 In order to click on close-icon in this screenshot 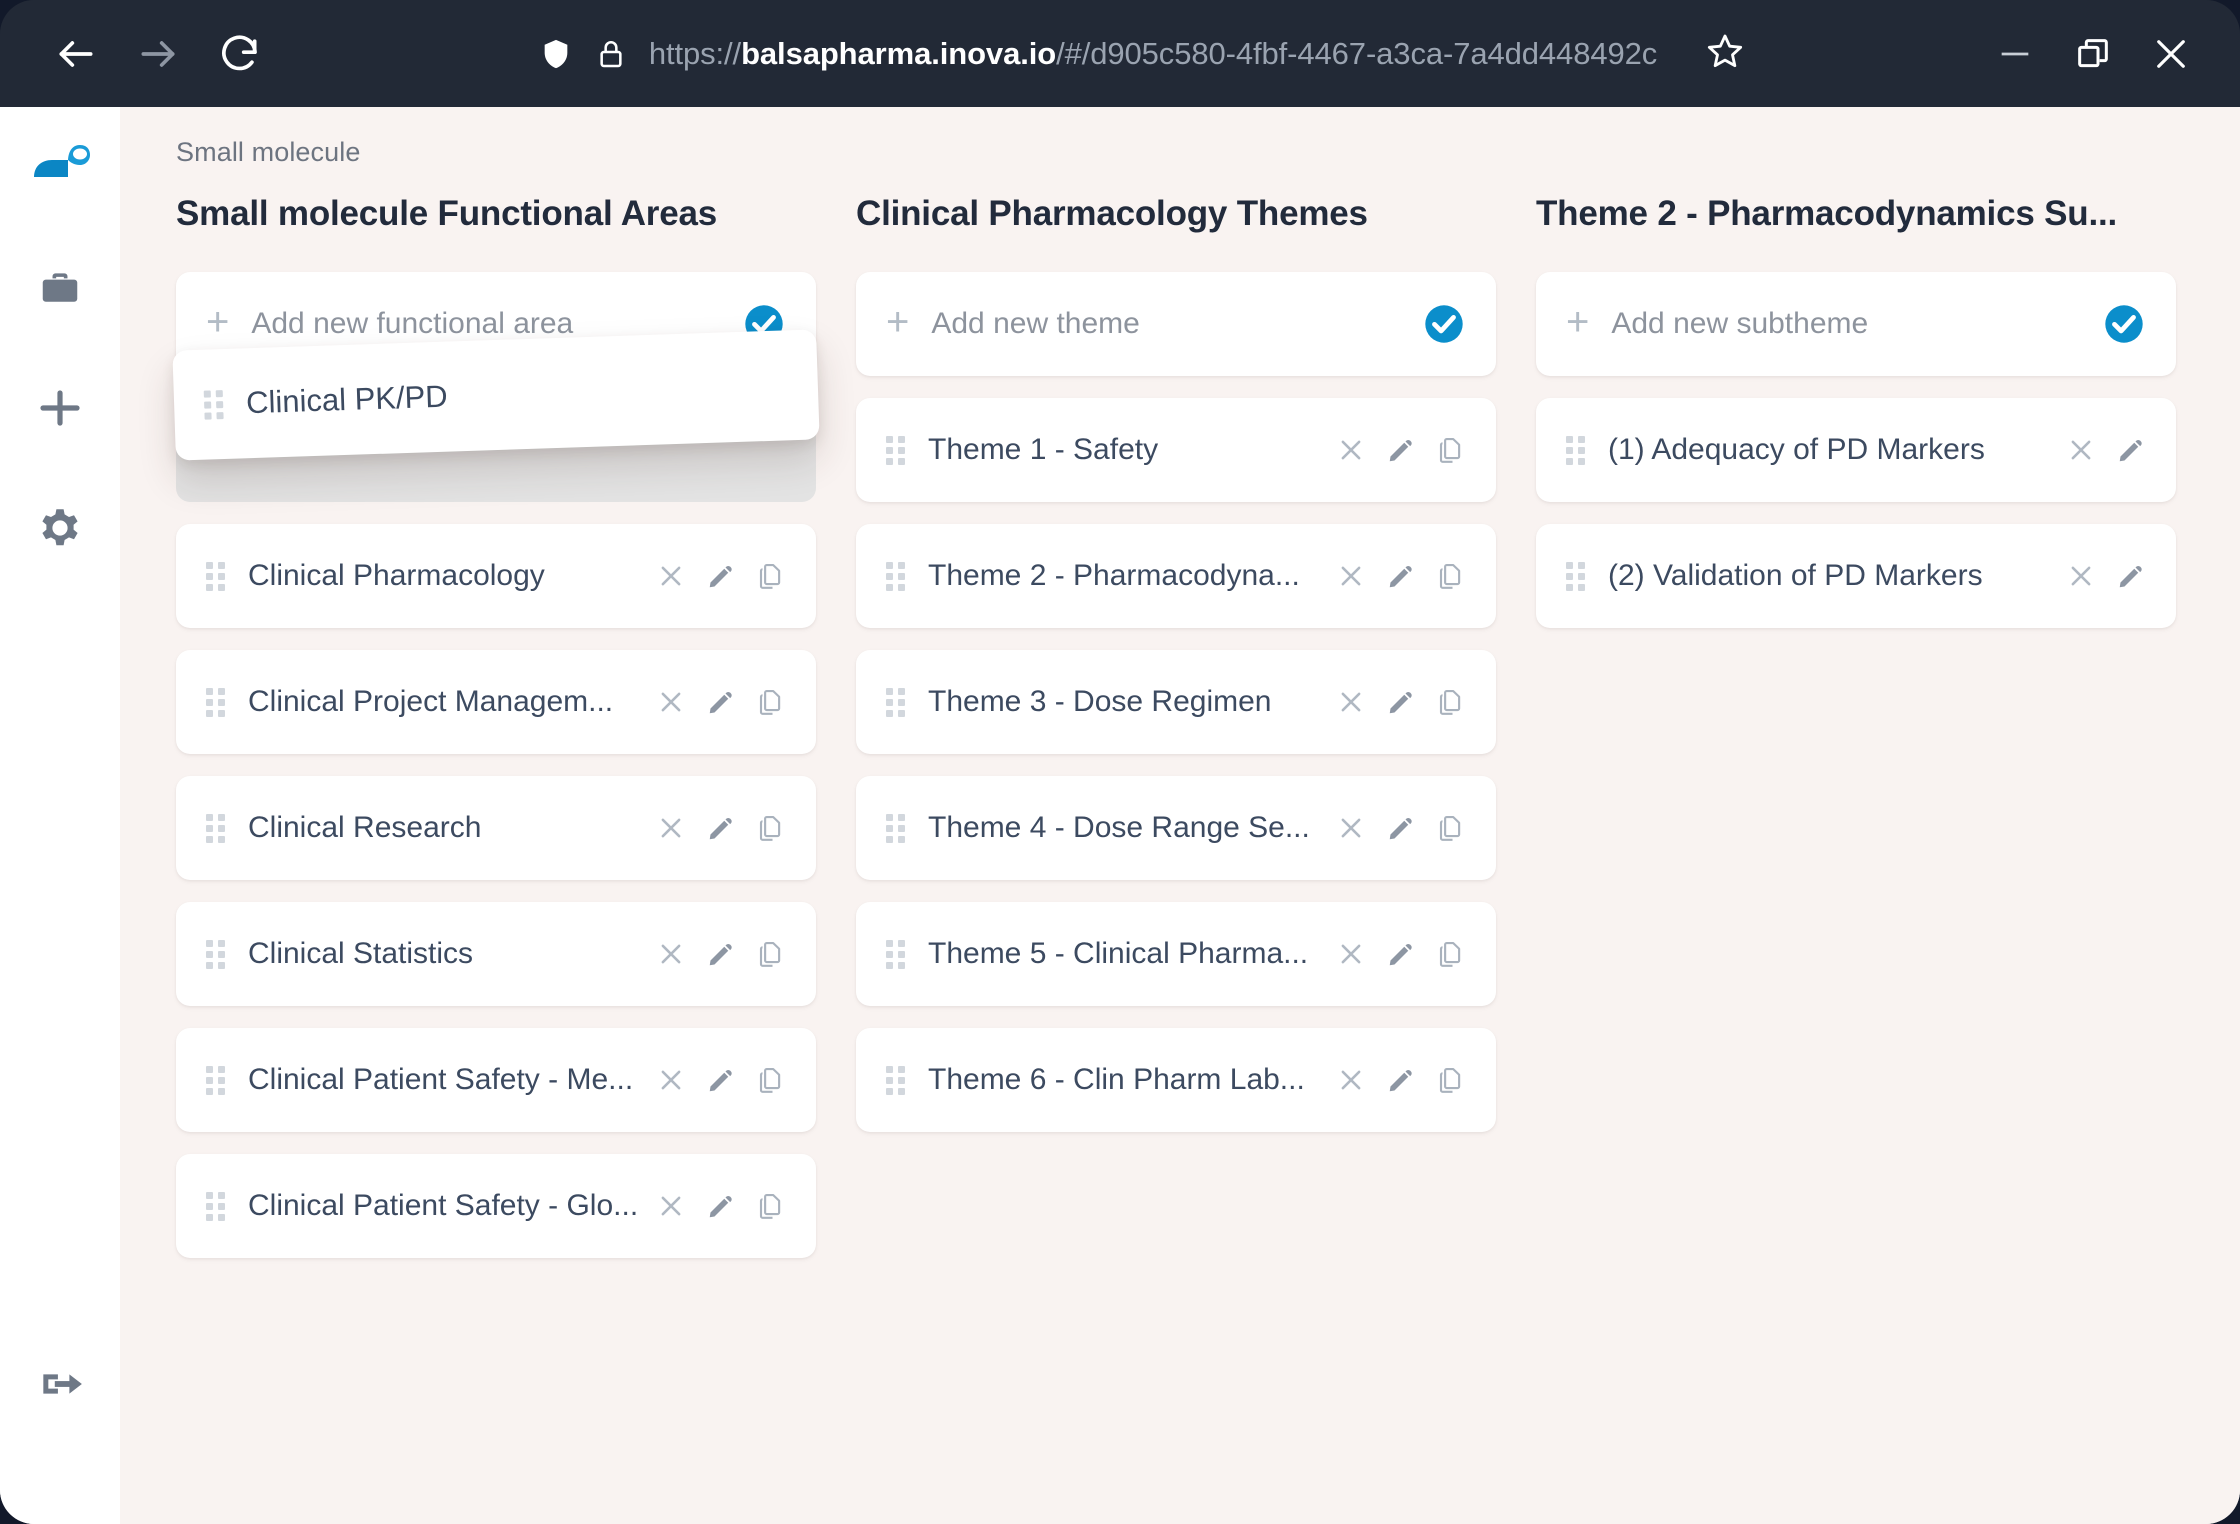, I will do `click(1351, 576)`.